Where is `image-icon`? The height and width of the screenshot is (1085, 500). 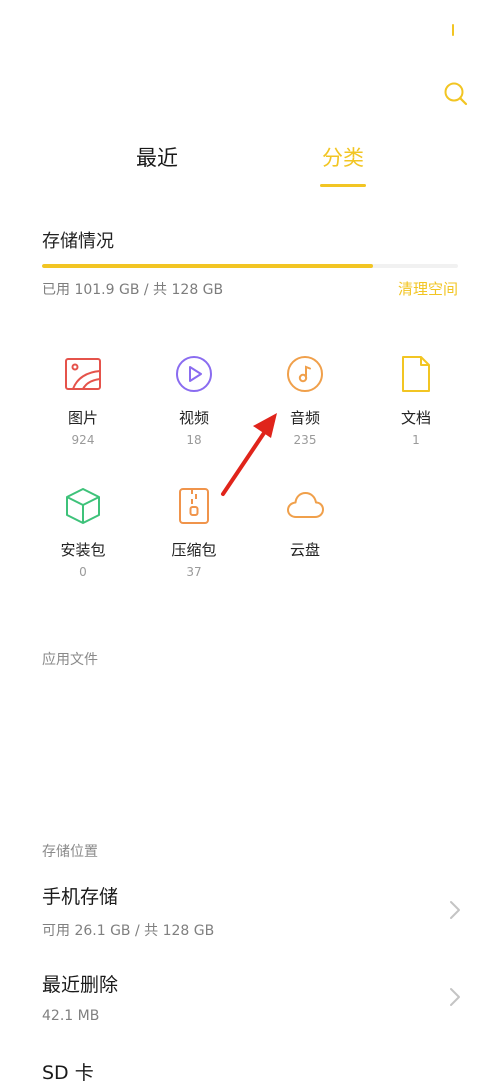
image-icon is located at coordinates (83, 374).